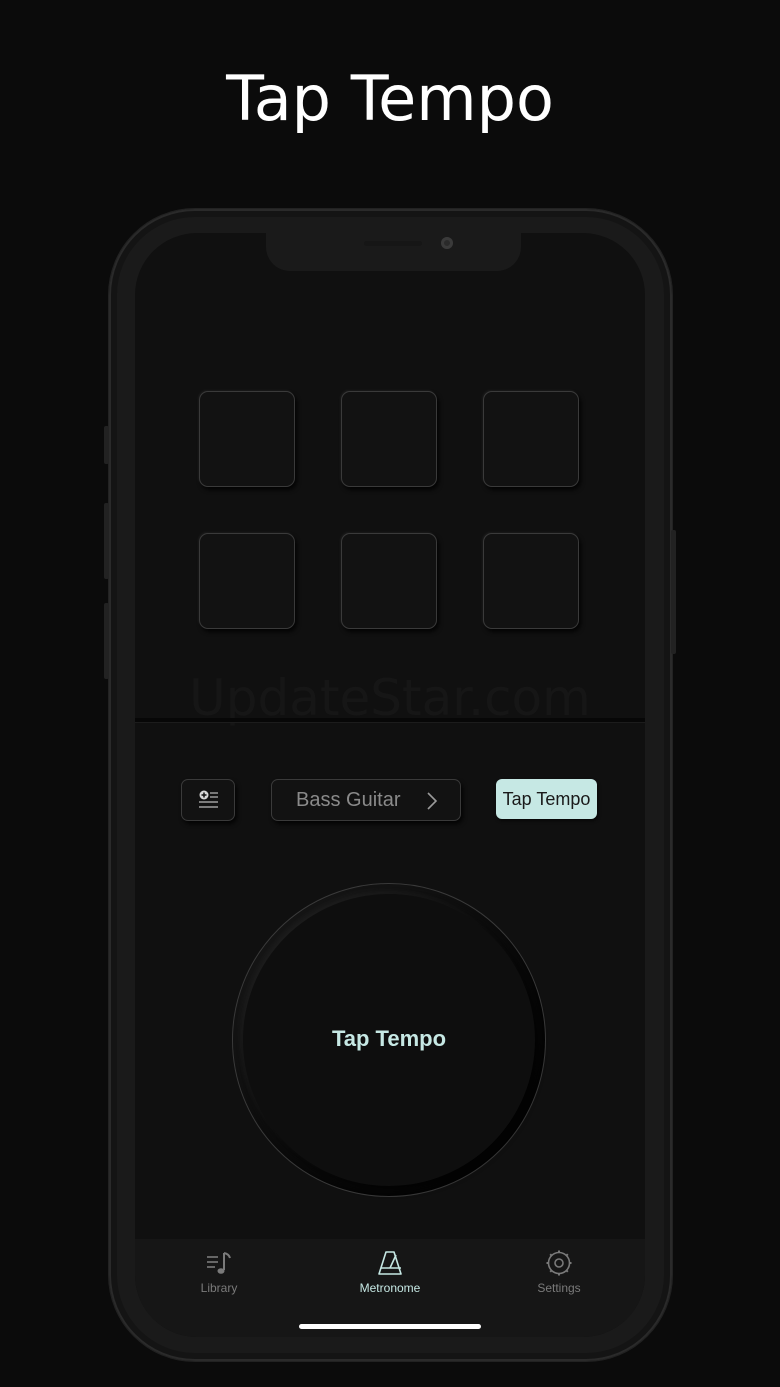 The image size is (780, 1387). I want to click on playlist-add-icon, so click(208, 799).